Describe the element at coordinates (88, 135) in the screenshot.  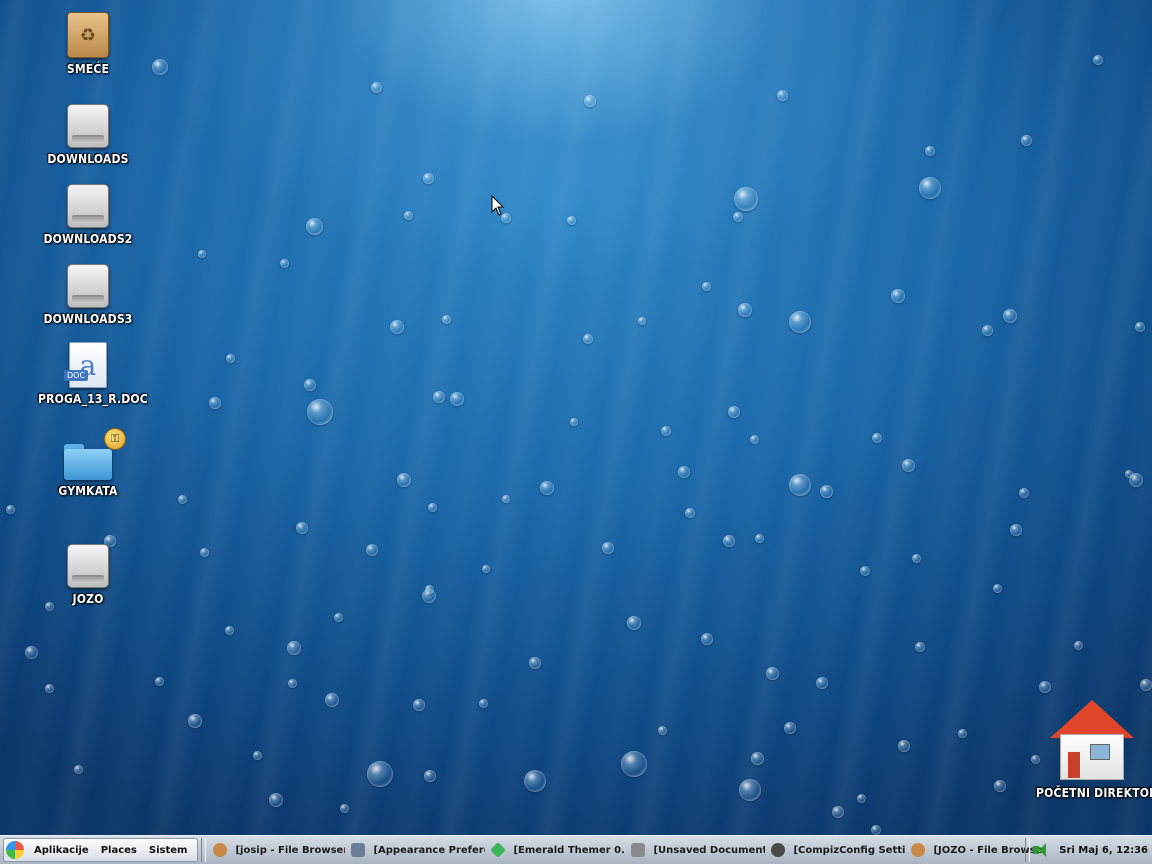
I see `desktop-icon-downloads: DOWNLOADS` at that location.